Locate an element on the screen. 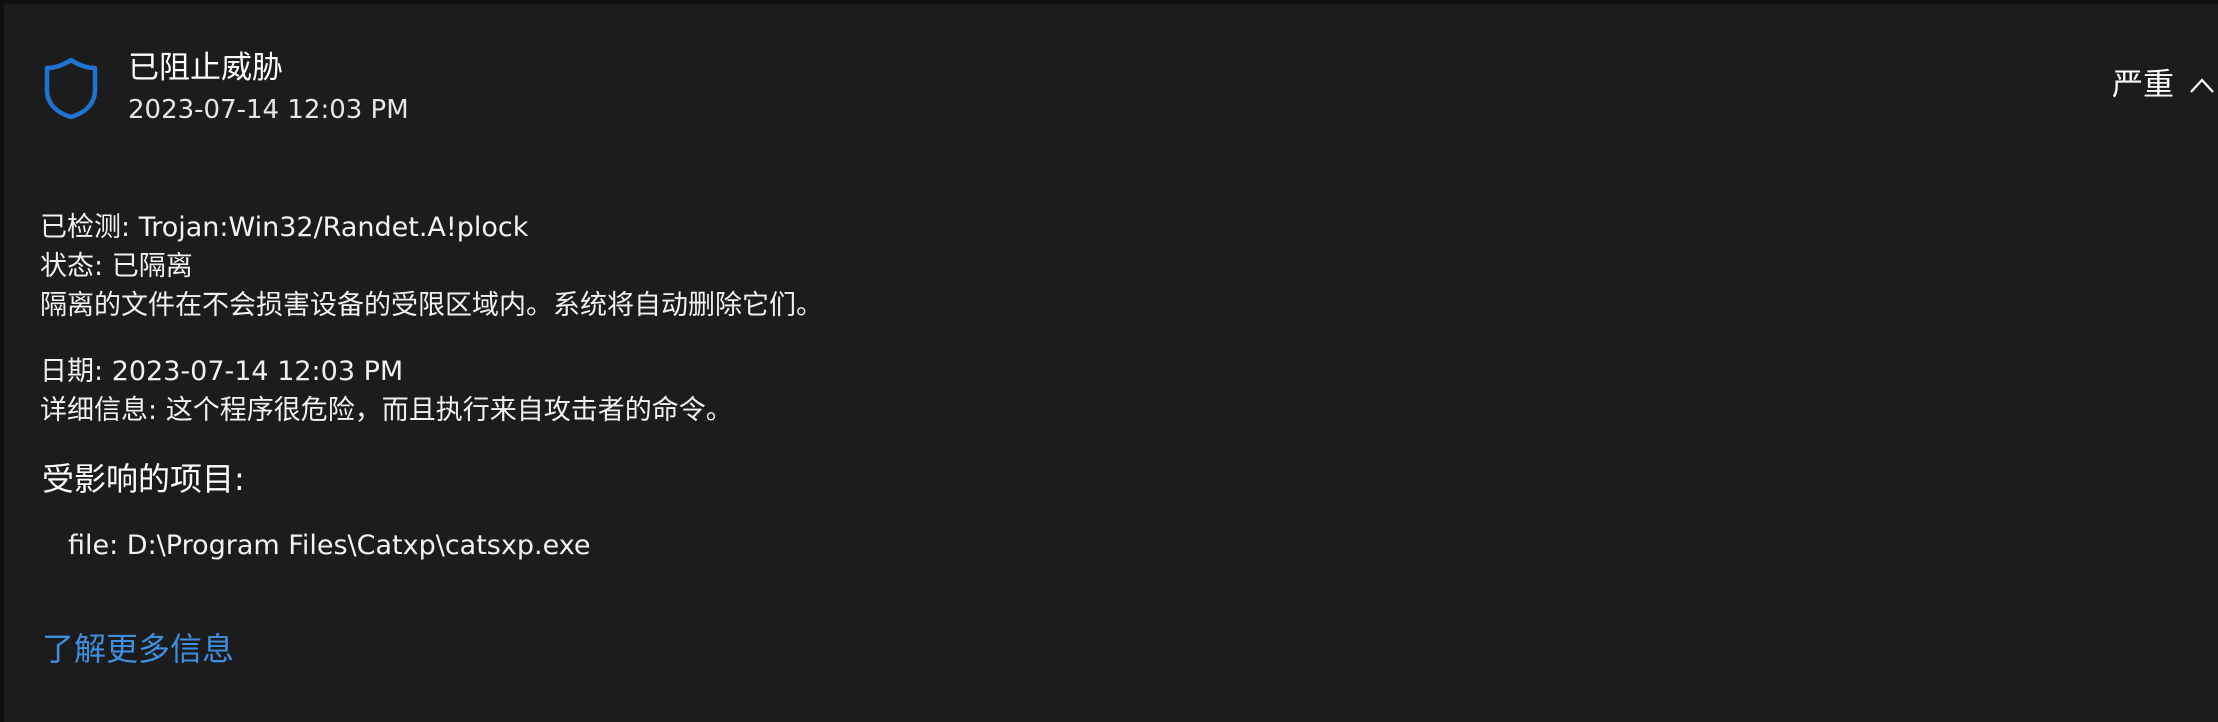 Image resolution: width=2218 pixels, height=722 pixels. detected-label: 已检测: is located at coordinates (85, 227).